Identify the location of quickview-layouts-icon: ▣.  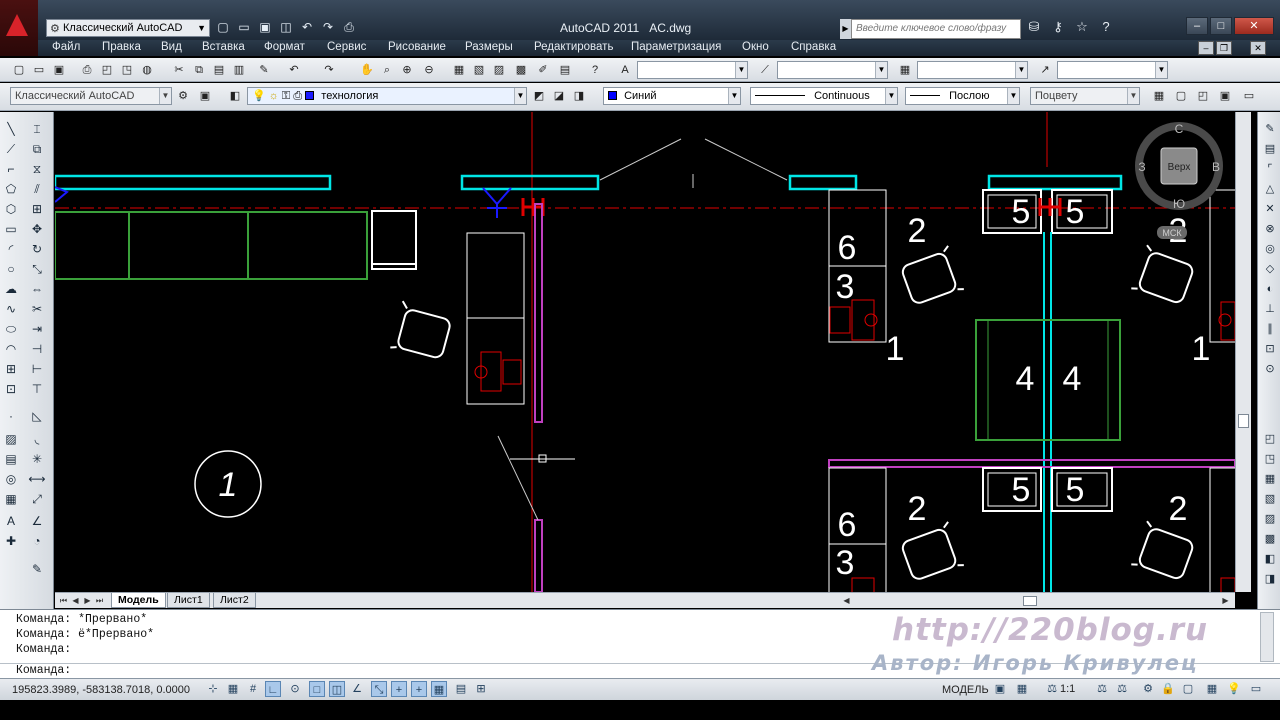
(1000, 689).